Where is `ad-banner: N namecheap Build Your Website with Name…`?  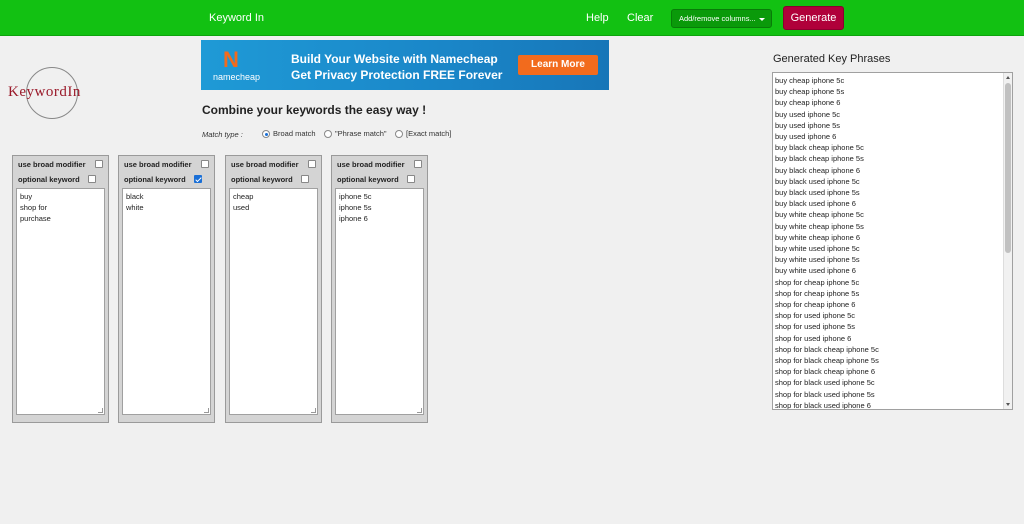 ad-banner: N namecheap Build Your Website with Name… is located at coordinates (405, 65).